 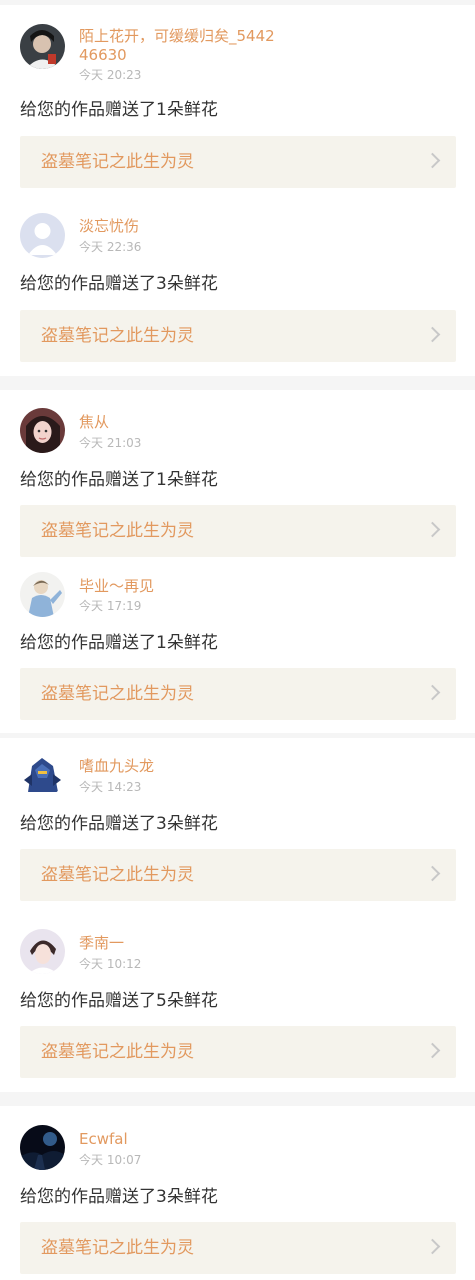 What do you see at coordinates (179, 422) in the screenshot?
I see `sender-name: 焦从` at bounding box center [179, 422].